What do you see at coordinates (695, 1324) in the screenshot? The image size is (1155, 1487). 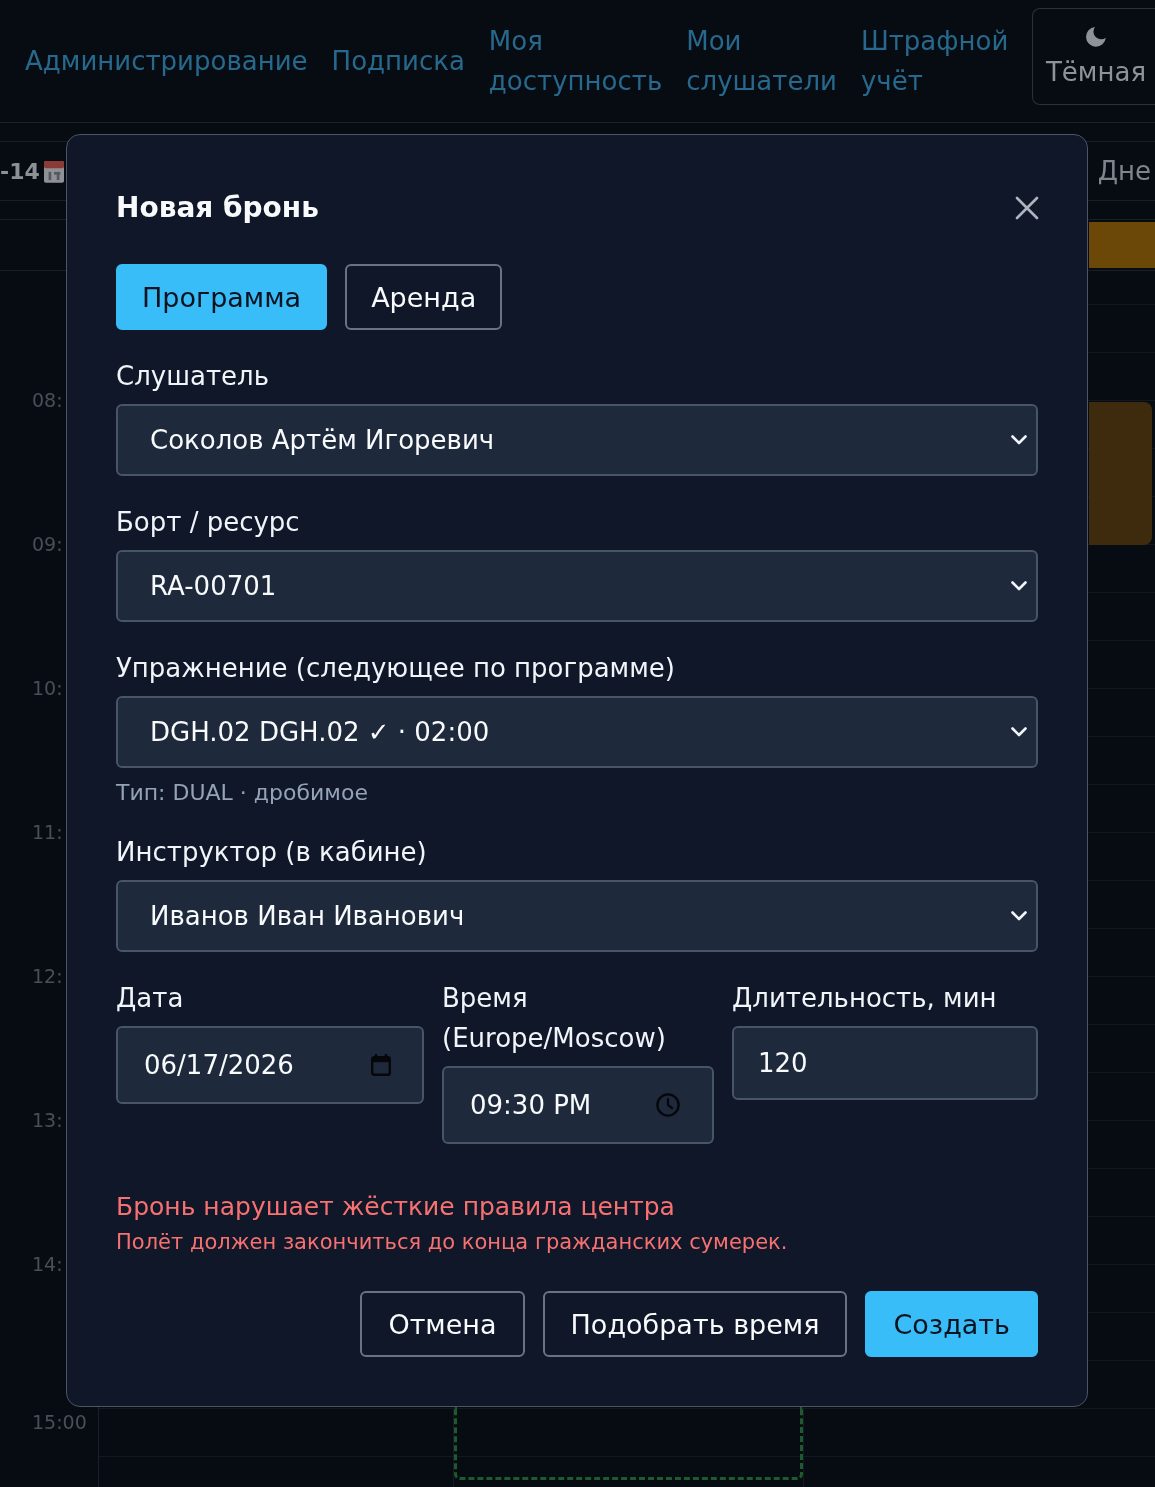 I see `suggest-time-button: Подобрать время` at bounding box center [695, 1324].